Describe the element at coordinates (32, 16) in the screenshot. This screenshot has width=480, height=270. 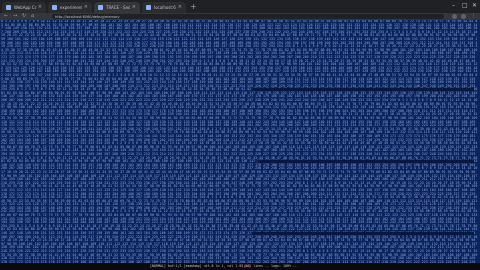
I see `home-icon: ⌂` at that location.